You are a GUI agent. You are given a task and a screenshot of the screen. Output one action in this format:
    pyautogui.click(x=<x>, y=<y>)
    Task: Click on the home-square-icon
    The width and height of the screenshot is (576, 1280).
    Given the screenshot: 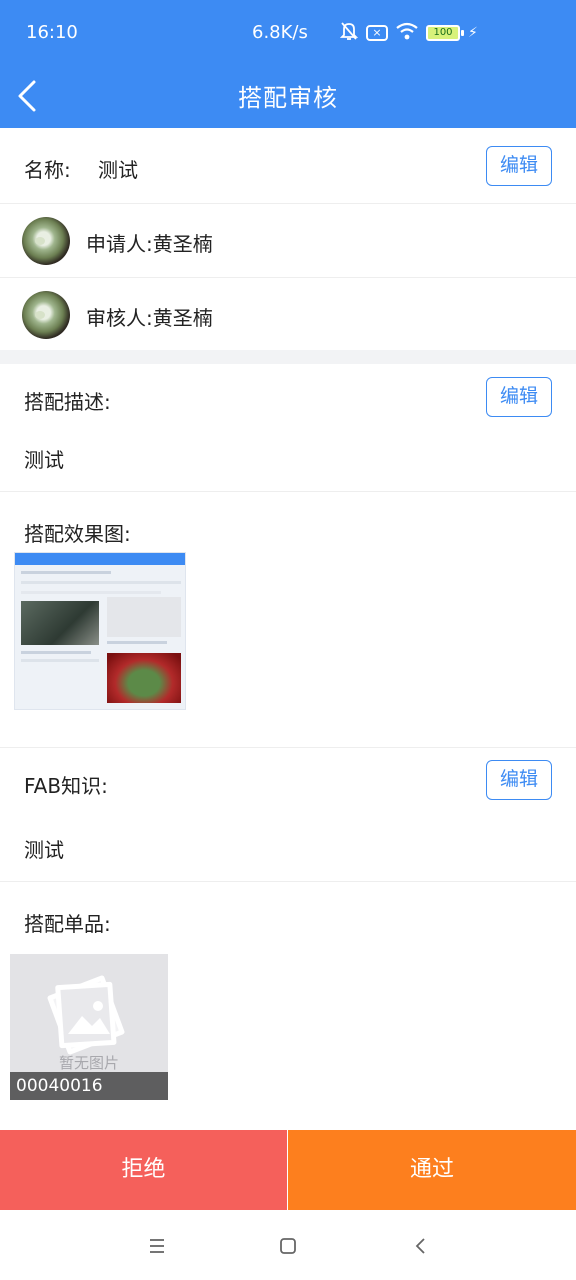 What is the action you would take?
    pyautogui.click(x=288, y=1246)
    